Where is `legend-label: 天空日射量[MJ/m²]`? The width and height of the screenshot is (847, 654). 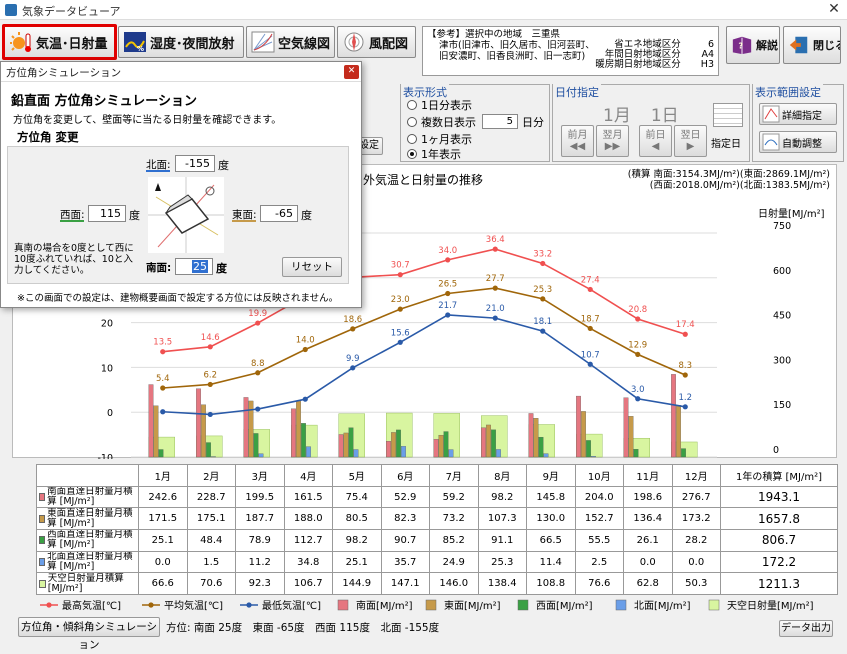 legend-label: 天空日射量[MJ/m²] is located at coordinates (770, 605).